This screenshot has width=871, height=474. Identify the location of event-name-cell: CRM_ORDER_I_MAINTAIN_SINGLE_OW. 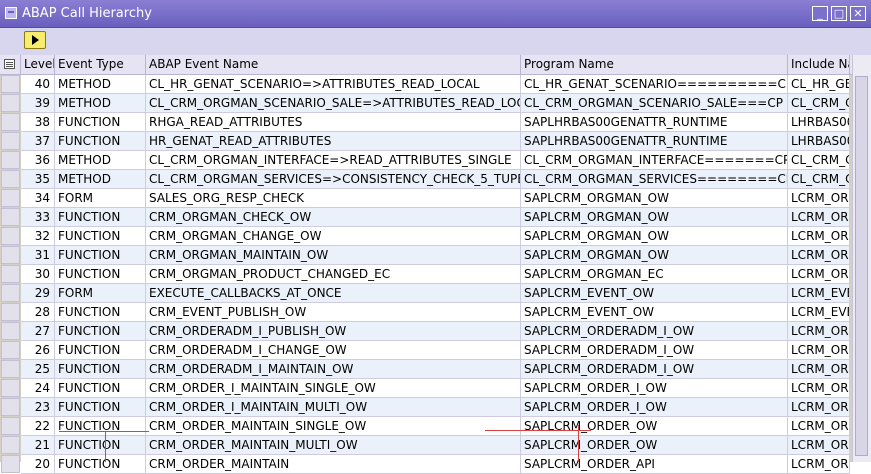
(333, 388).